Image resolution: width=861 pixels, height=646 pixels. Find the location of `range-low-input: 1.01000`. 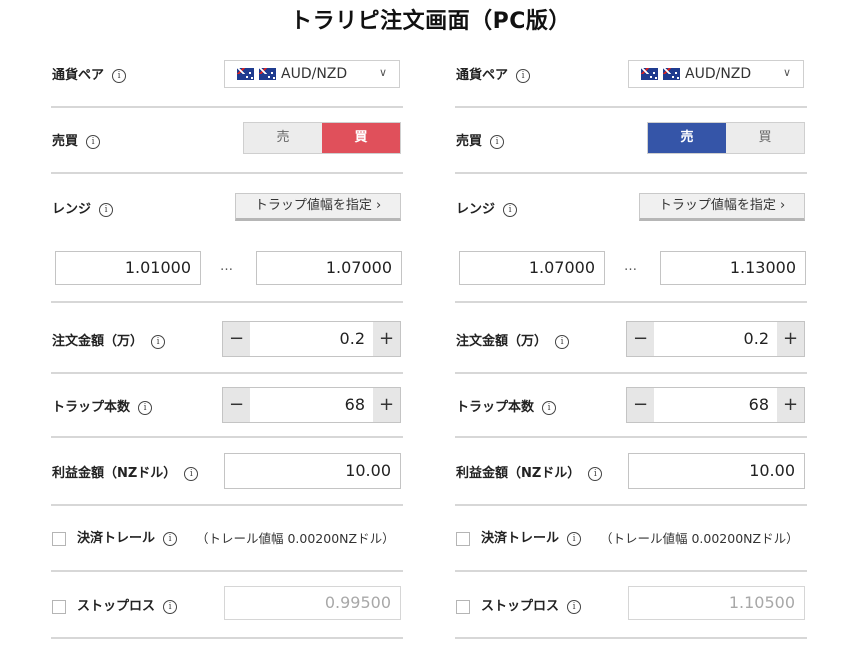

range-low-input: 1.01000 is located at coordinates (128, 268).